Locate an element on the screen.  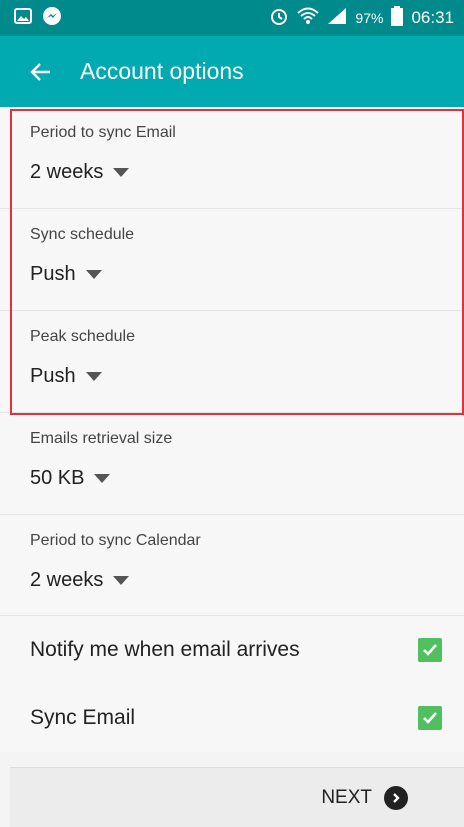
signal-icon is located at coordinates (337, 18).